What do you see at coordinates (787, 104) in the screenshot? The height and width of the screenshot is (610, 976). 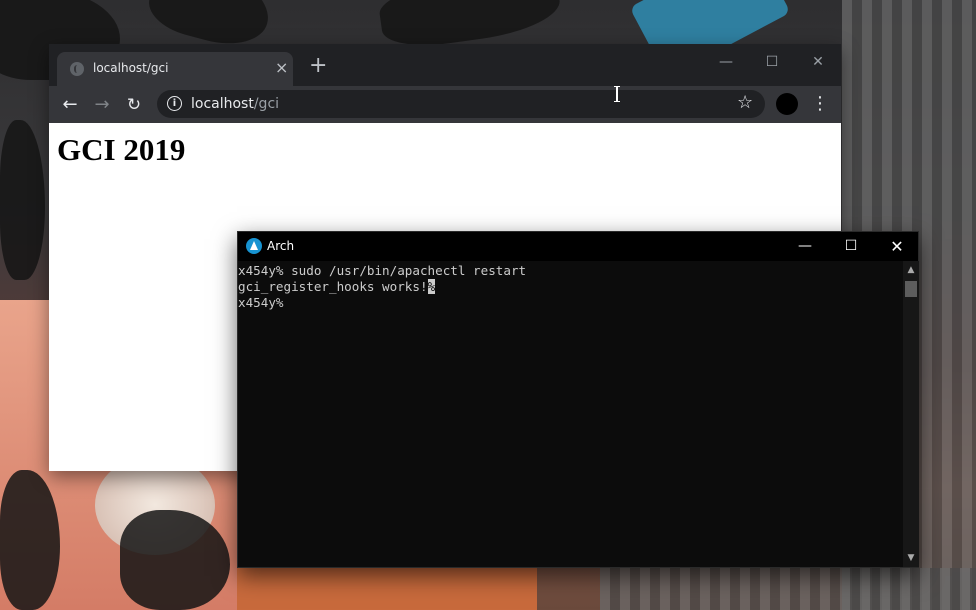 I see `profile-avatar` at bounding box center [787, 104].